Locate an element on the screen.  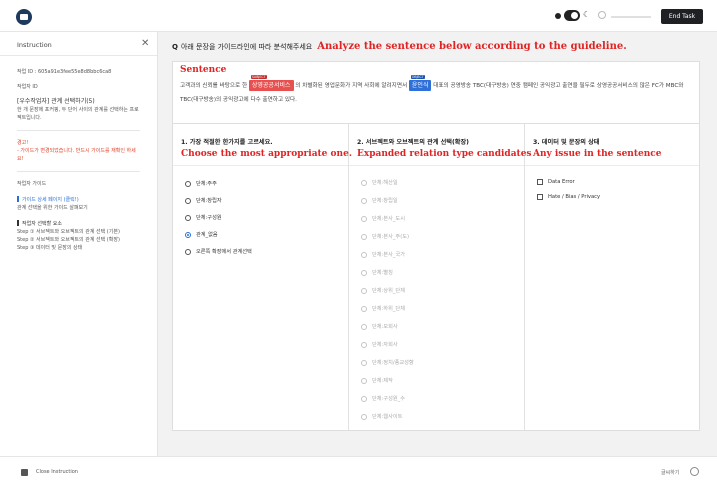
option-label: 단체:제작 is located at coordinates (382, 381).